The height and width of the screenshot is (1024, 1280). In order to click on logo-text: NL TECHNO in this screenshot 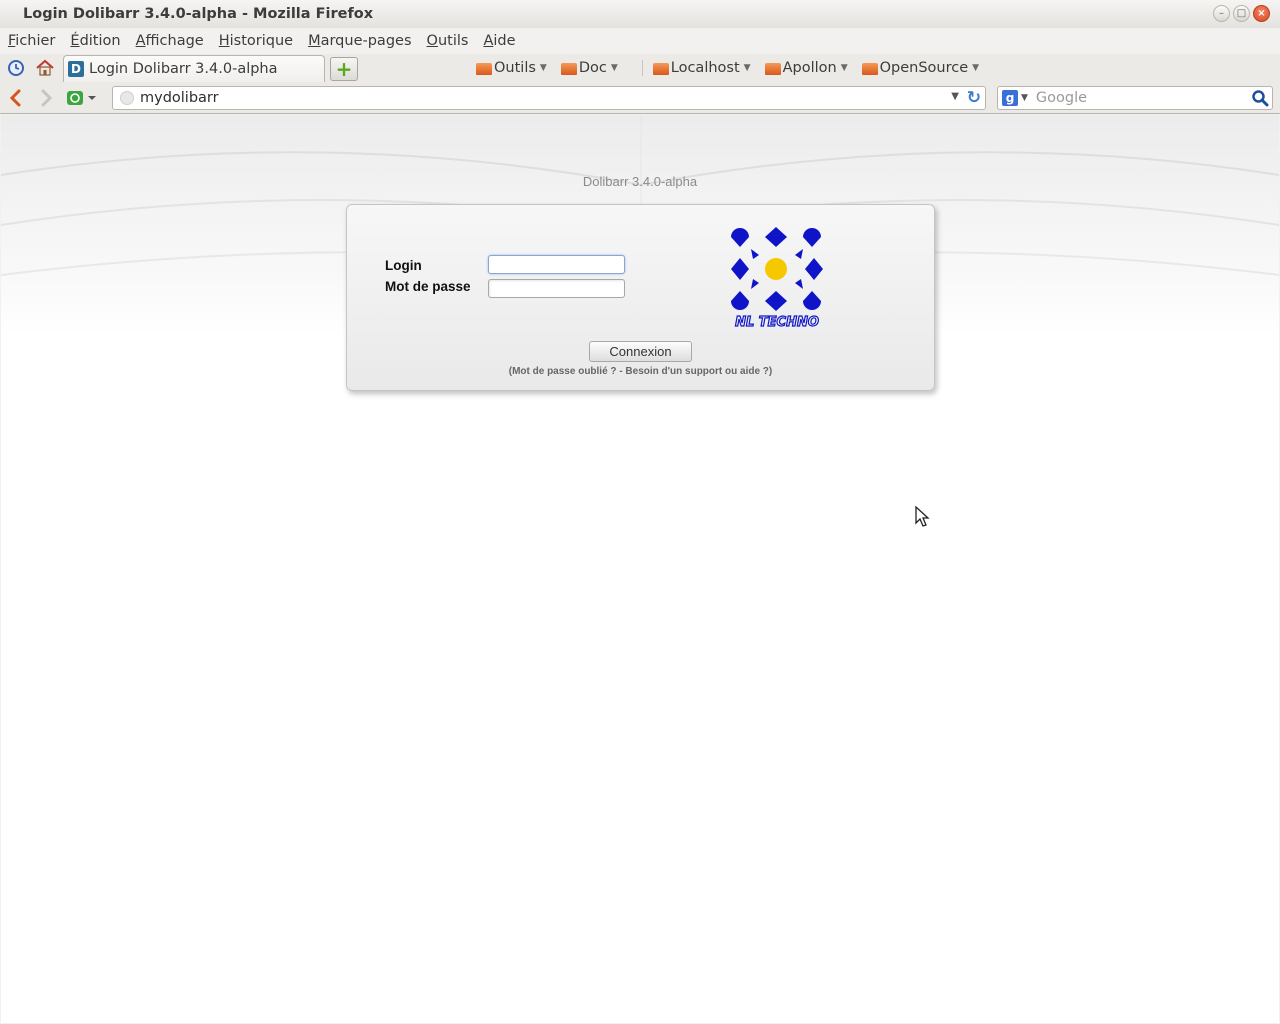, I will do `click(777, 322)`.